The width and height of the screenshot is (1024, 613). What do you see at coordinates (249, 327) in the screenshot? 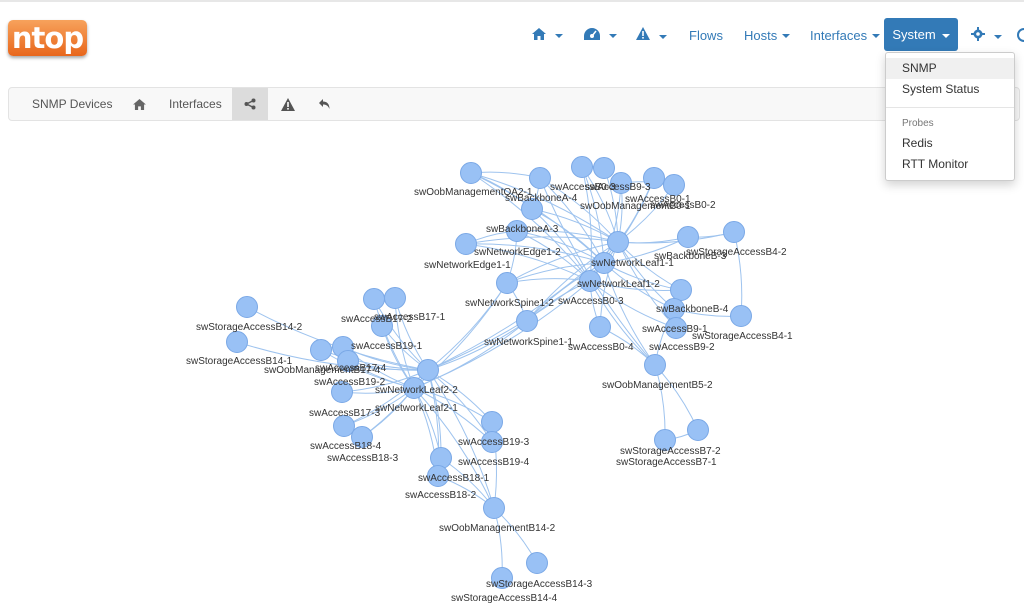
I see `node-label: swStorageAccessB14-2` at bounding box center [249, 327].